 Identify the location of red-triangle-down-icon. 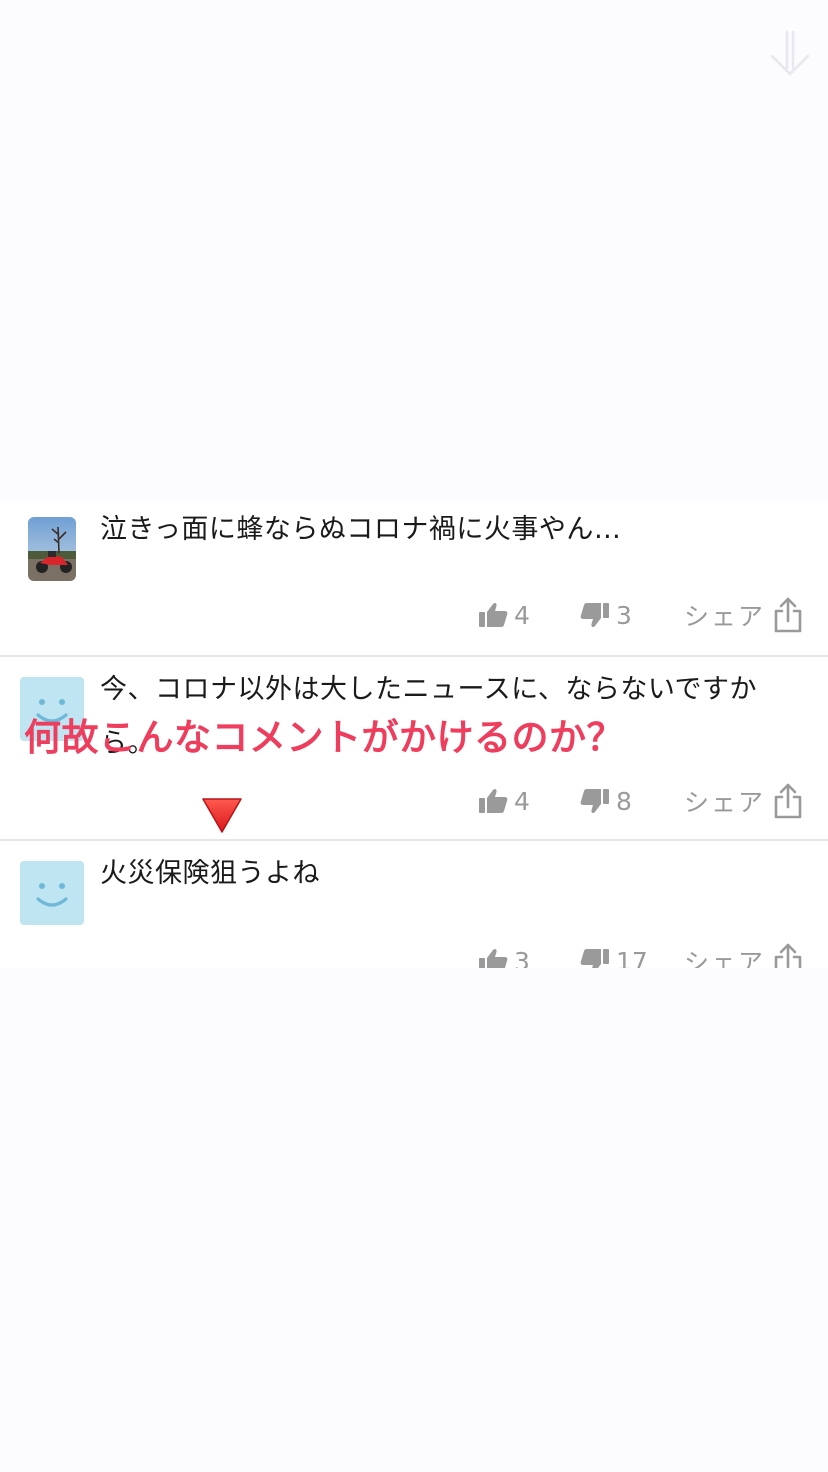
(222, 815).